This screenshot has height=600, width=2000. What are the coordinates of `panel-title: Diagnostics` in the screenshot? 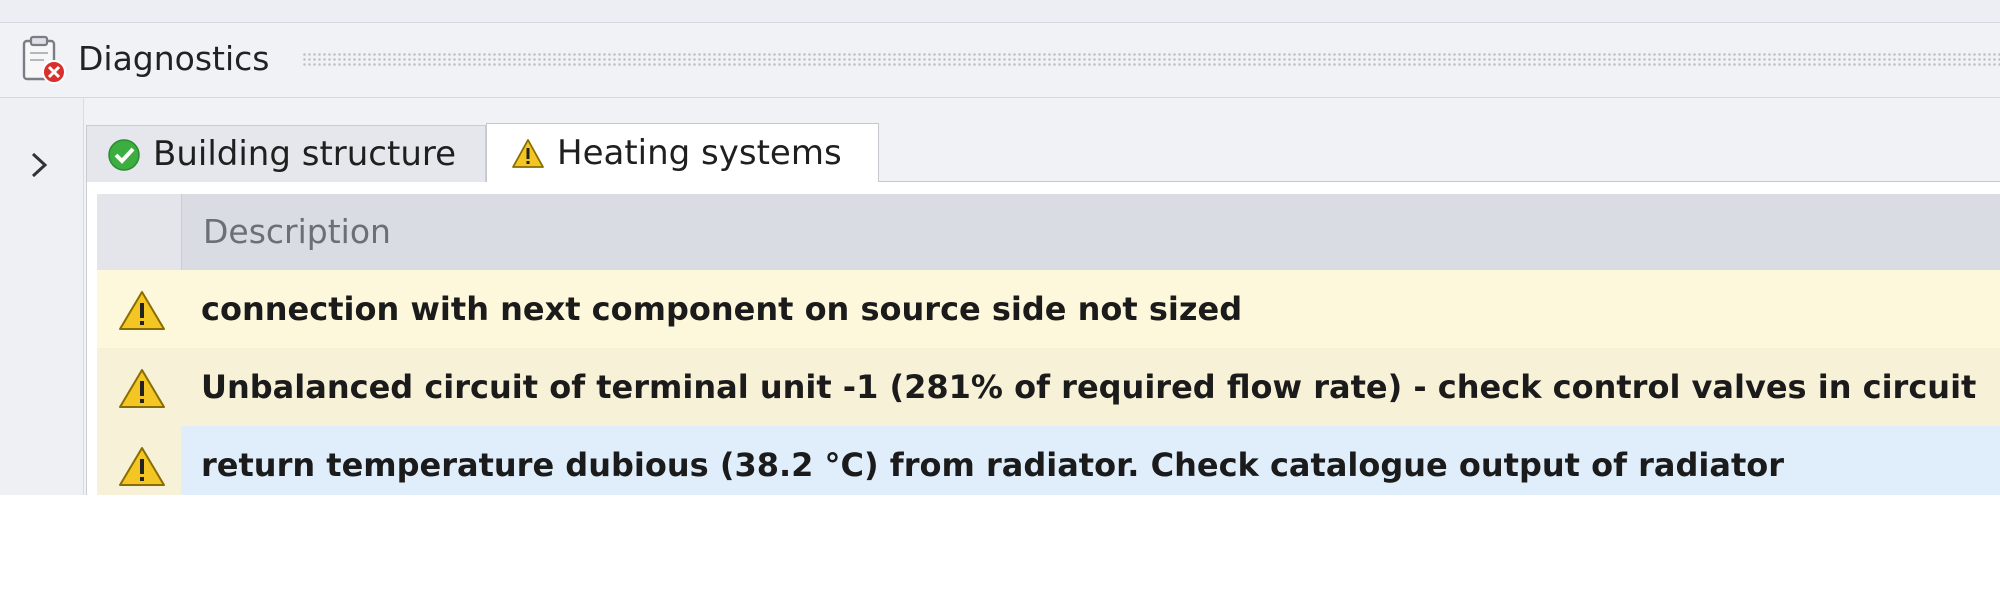 It's located at (174, 58).